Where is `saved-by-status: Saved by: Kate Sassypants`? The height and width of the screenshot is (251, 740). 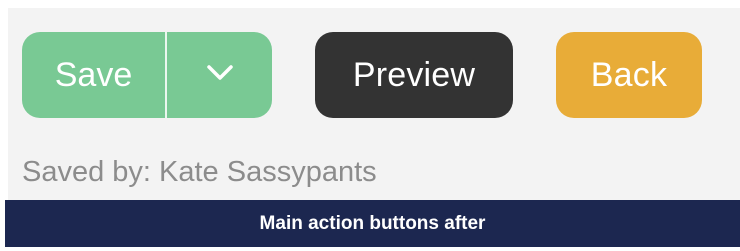
saved-by-status: Saved by: Kate Sassypants is located at coordinates (199, 172).